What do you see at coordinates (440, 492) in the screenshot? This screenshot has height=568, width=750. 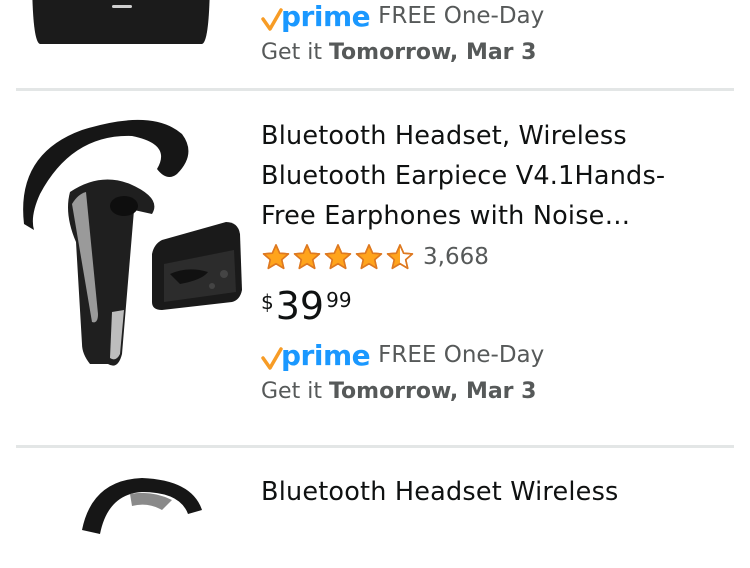 I see `product-title-line: Bluetooth Headset Wireless` at bounding box center [440, 492].